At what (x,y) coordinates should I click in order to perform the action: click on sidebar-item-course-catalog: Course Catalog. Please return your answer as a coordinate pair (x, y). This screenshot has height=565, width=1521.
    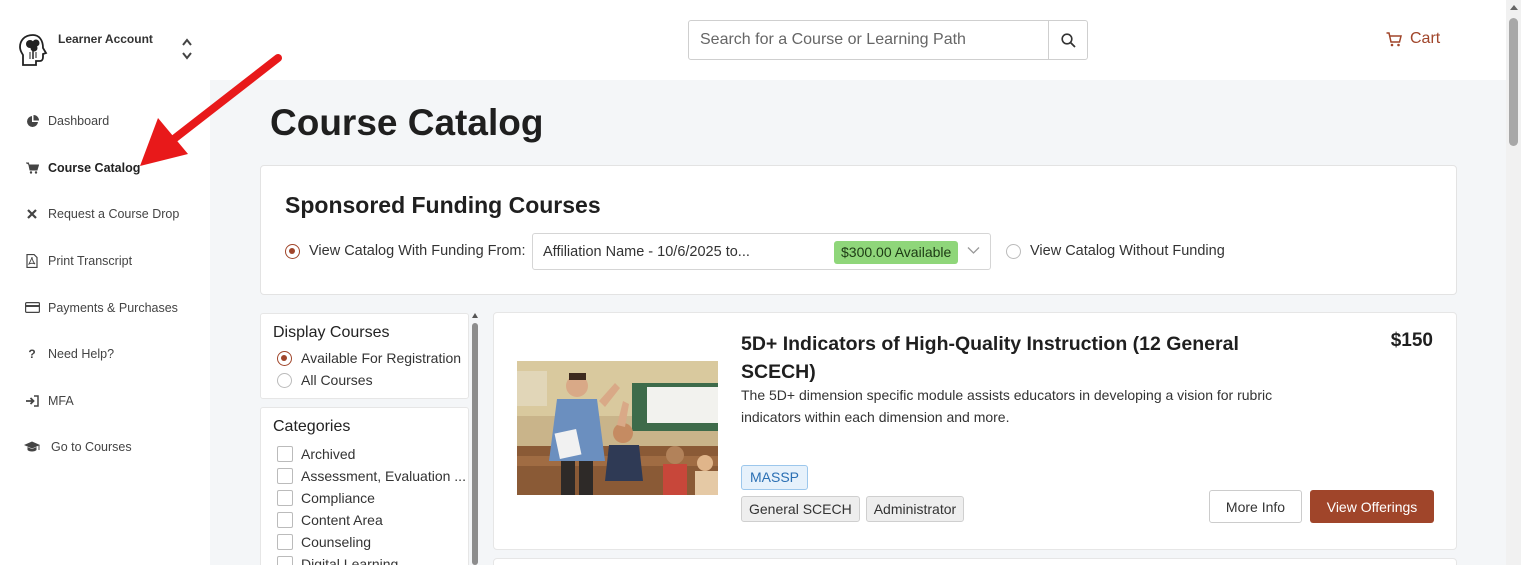
    Looking at the image, I should click on (105, 168).